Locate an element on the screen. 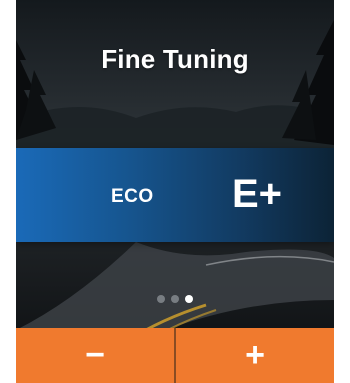 The image size is (350, 383). increase-button: + is located at coordinates (255, 355).